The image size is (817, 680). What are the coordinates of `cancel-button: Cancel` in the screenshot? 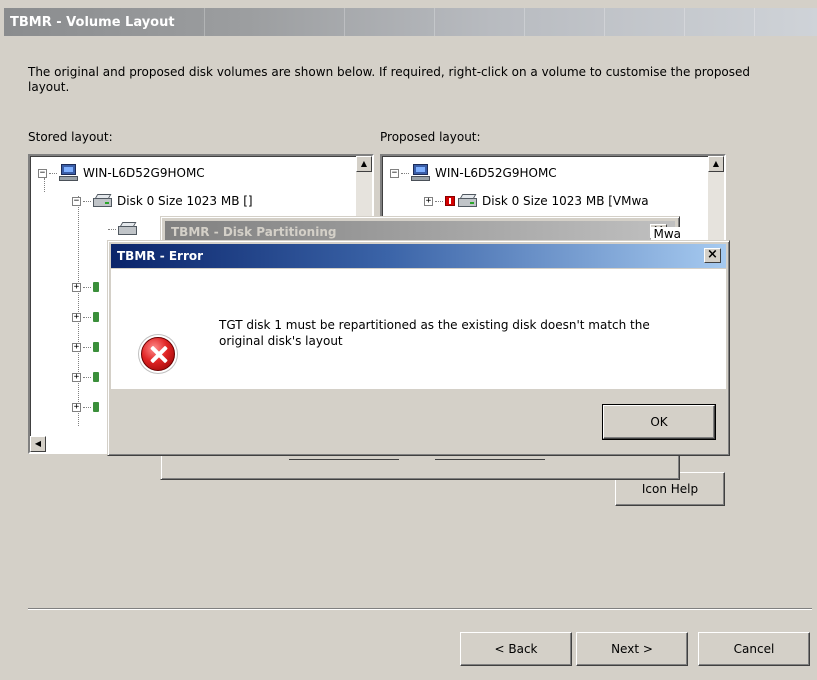 It's located at (754, 649).